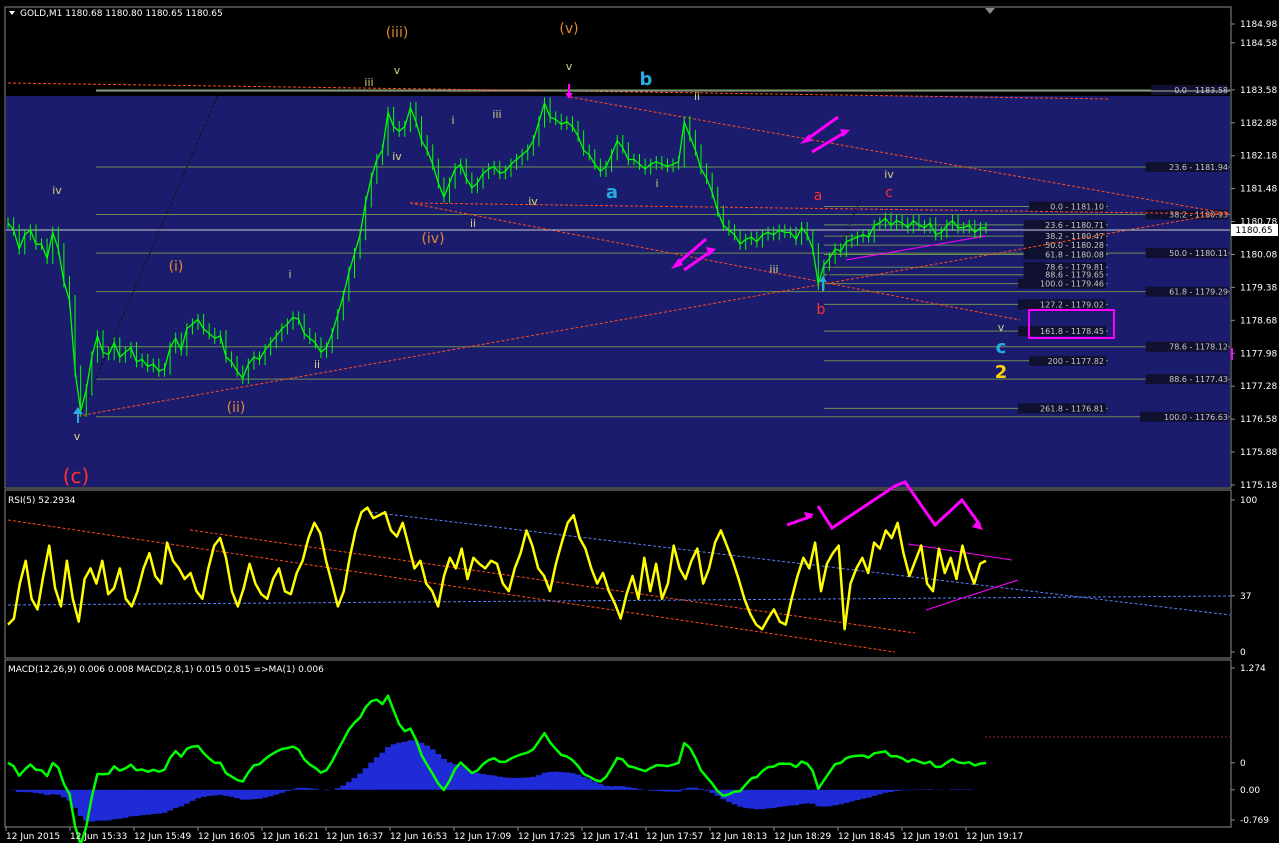 This screenshot has height=843, width=1279. I want to click on price-axis-label: 1176.58, so click(1258, 420).